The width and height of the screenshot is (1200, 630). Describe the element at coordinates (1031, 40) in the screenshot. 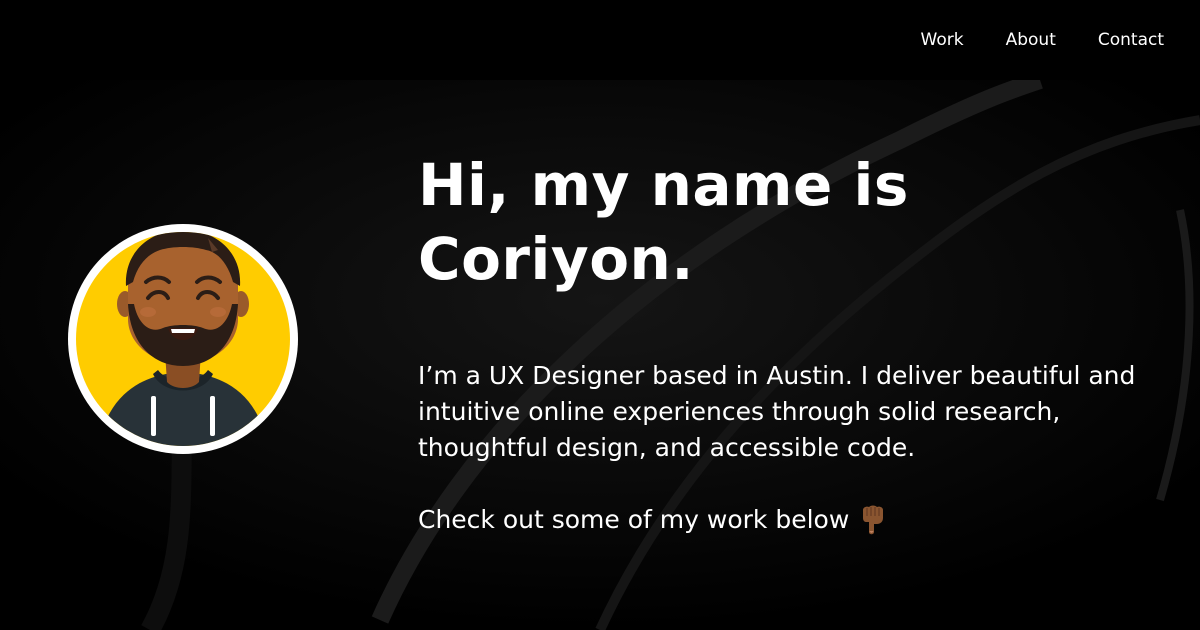

I see `nav-link-about: About` at that location.